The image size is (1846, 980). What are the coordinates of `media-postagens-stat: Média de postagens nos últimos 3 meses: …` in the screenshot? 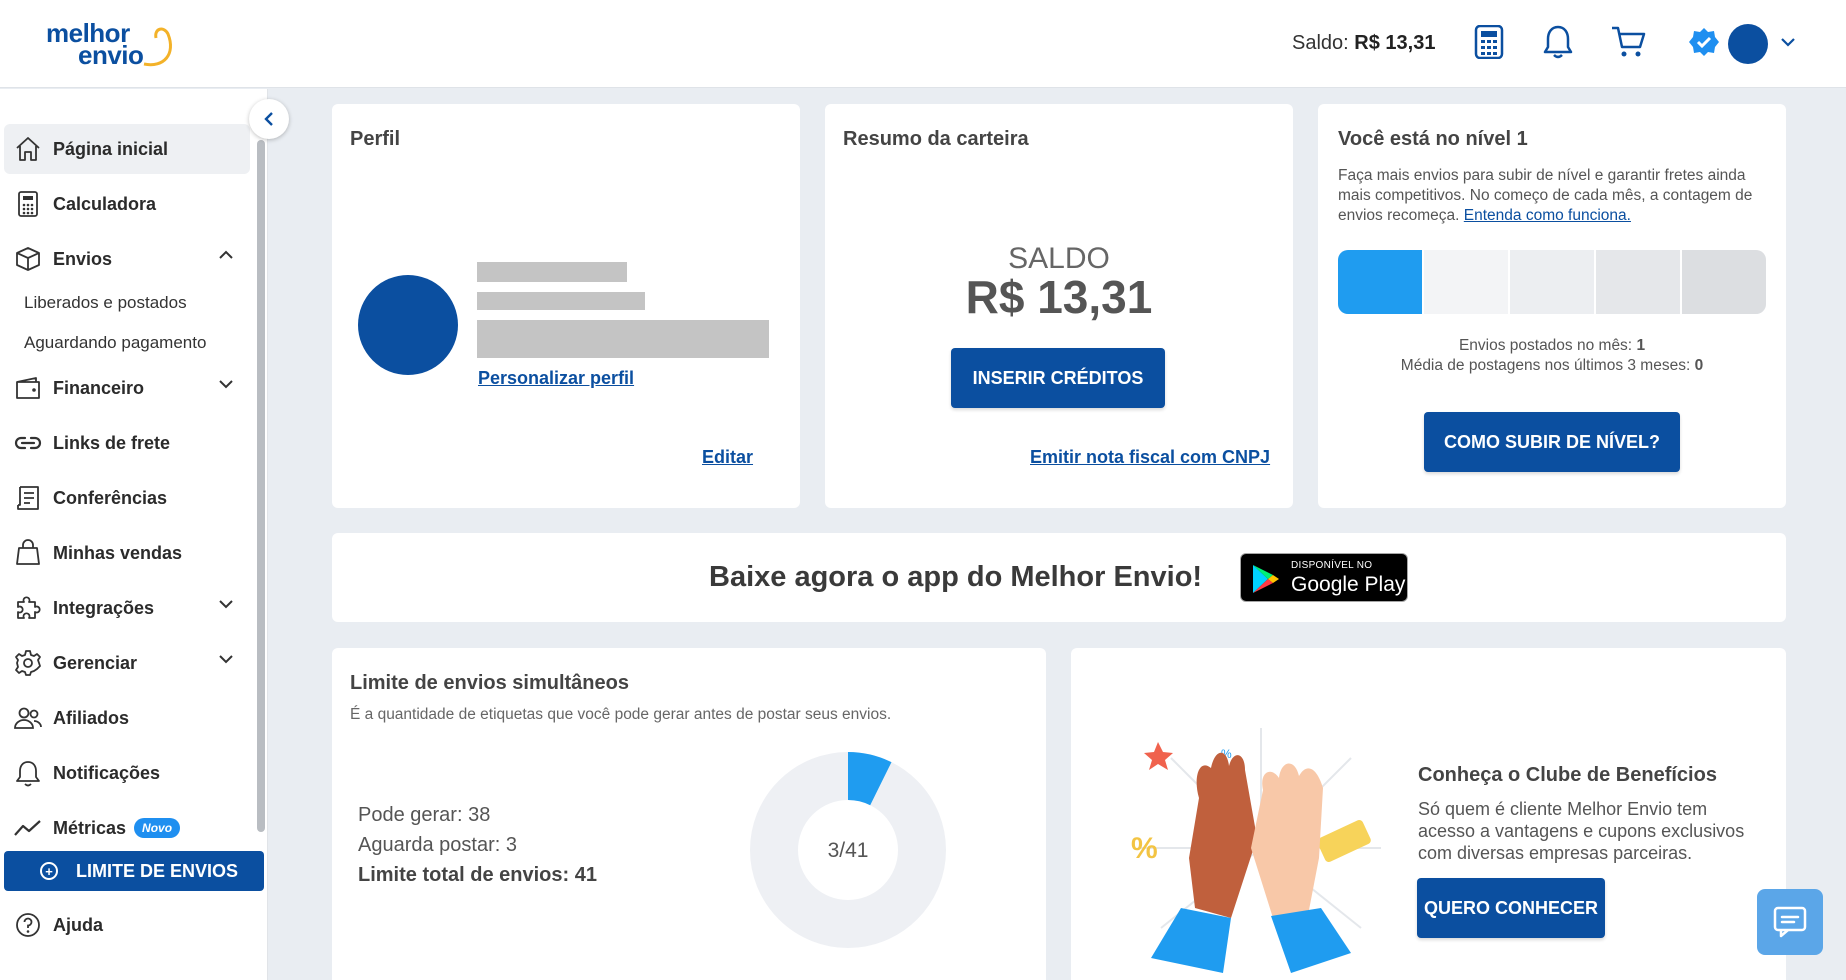 It's located at (1552, 366).